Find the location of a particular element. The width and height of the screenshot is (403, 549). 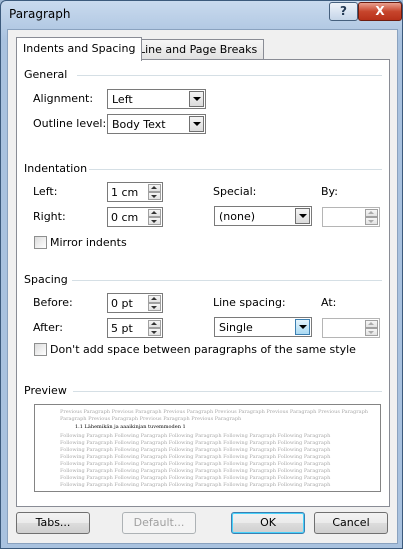

alignment-select: Left is located at coordinates (156, 99).